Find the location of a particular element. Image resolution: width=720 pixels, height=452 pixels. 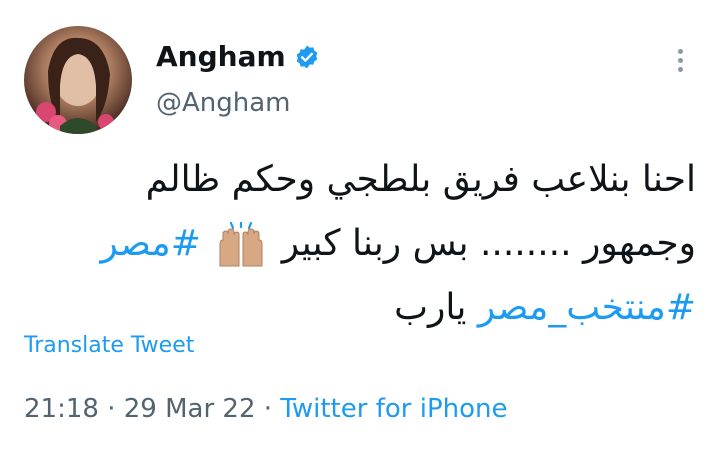

tweet-date: 29 Mar 22 is located at coordinates (190, 409).